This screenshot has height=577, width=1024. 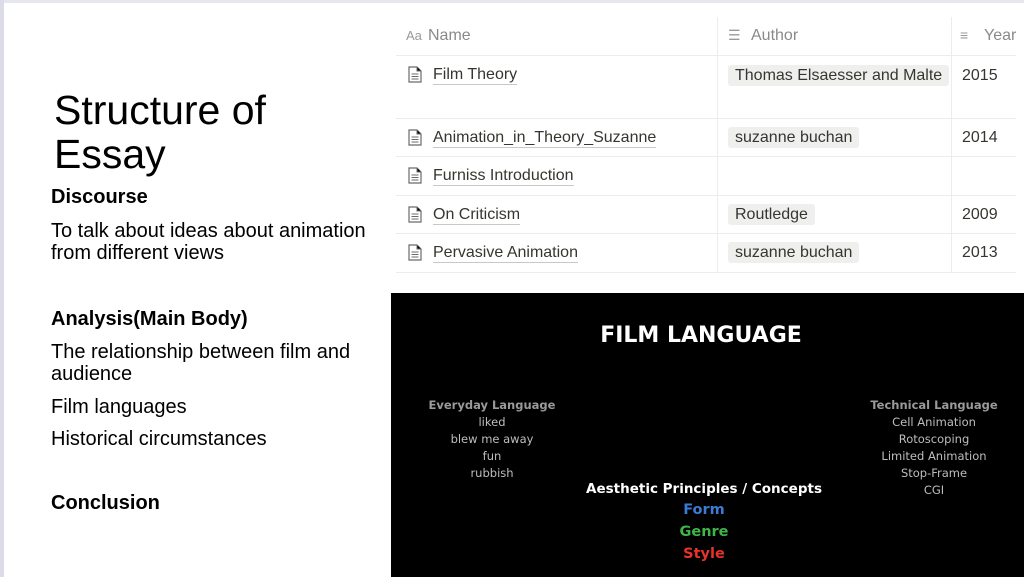 I want to click on year-cell: 2009, so click(x=984, y=214).